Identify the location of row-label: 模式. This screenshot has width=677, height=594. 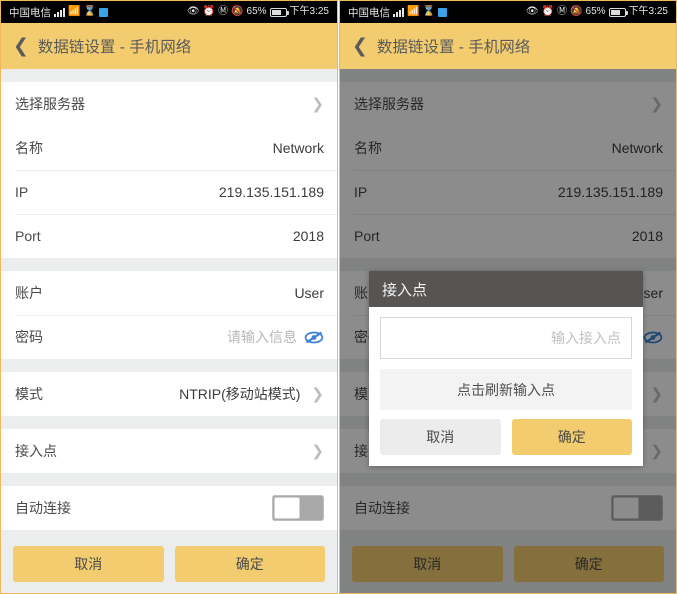
(29, 394).